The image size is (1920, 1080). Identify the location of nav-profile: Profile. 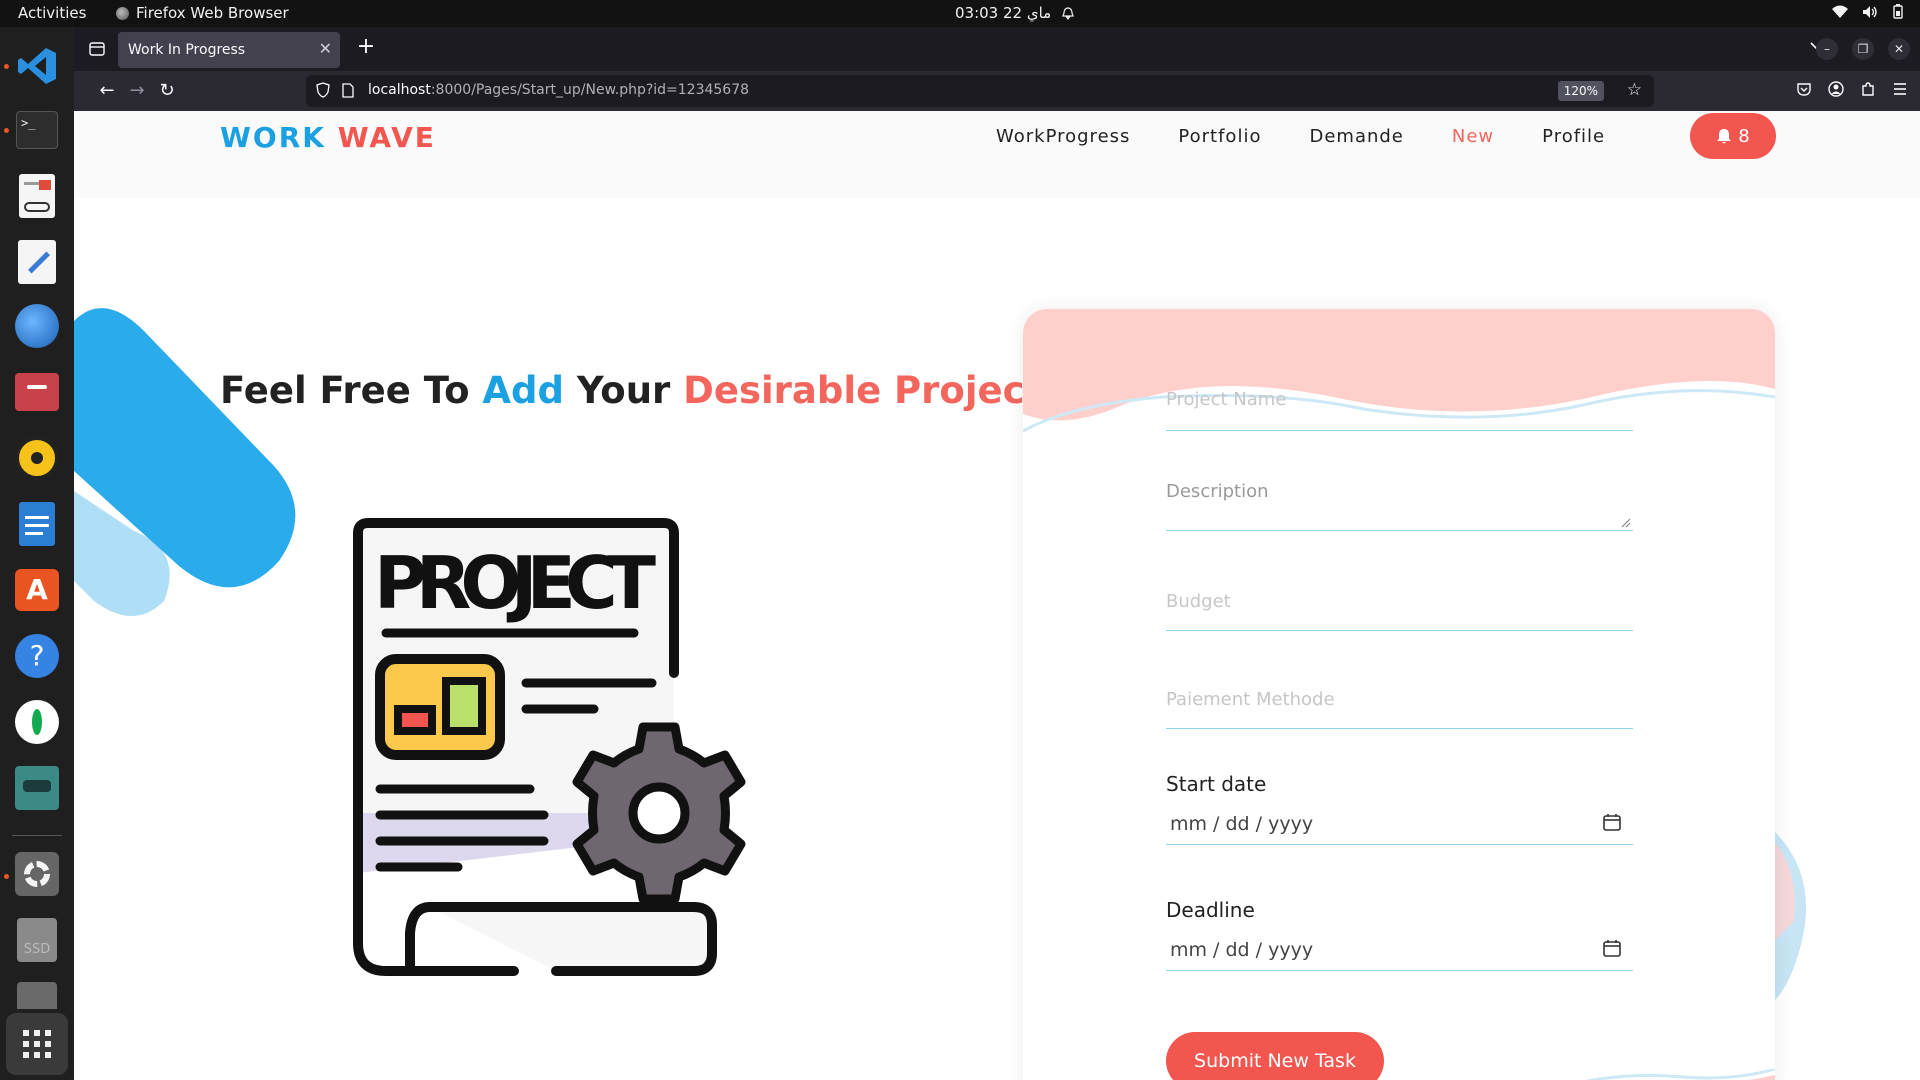
(1573, 136).